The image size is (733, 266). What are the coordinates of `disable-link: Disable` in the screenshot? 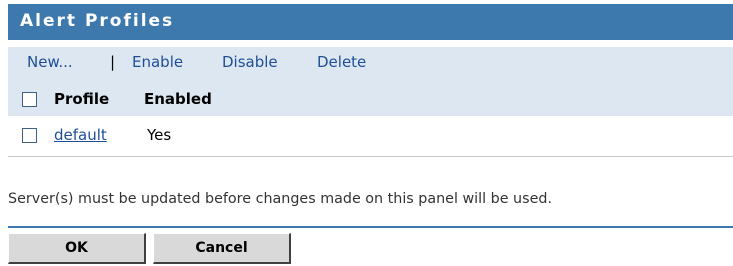 It's located at (250, 62).